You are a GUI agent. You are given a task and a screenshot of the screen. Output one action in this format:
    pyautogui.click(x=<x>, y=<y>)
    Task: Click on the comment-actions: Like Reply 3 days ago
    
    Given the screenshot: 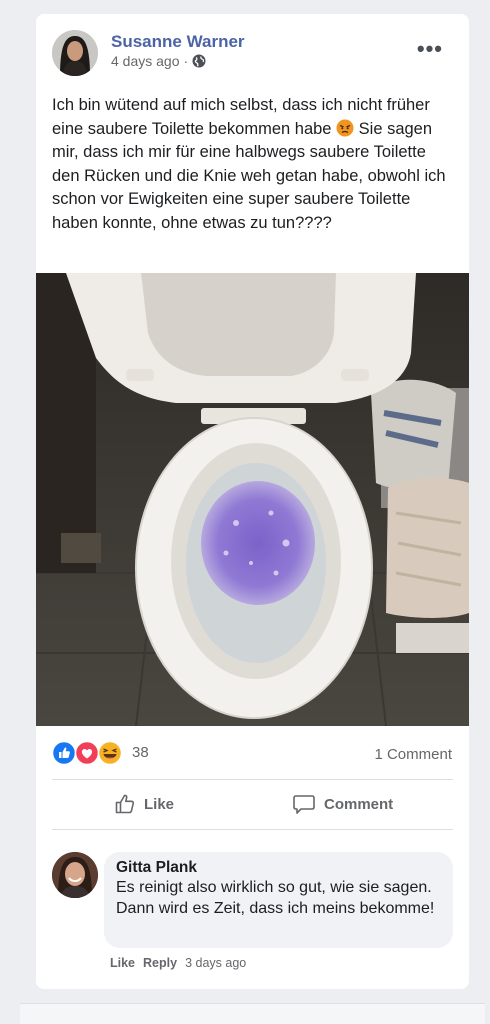 What is the action you would take?
    pyautogui.click(x=178, y=963)
    